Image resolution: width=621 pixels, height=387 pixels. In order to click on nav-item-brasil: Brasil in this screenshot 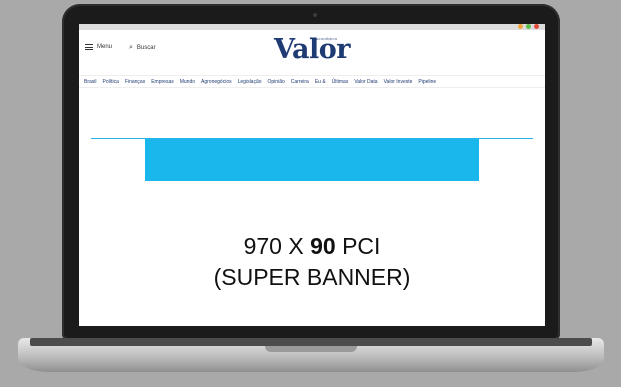, I will do `click(90, 82)`.